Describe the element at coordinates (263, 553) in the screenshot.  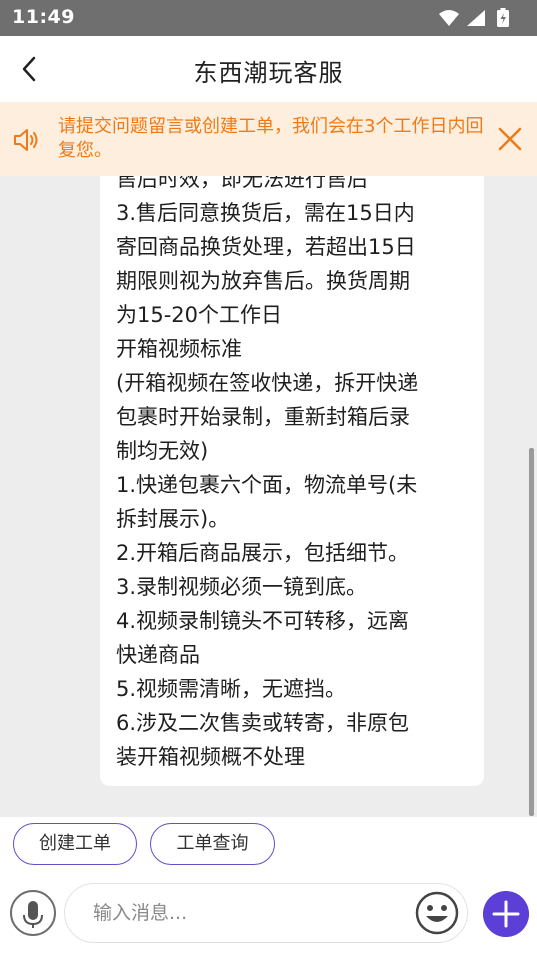
I see `message-line: 2.开箱后商品展示，包括细节。` at that location.